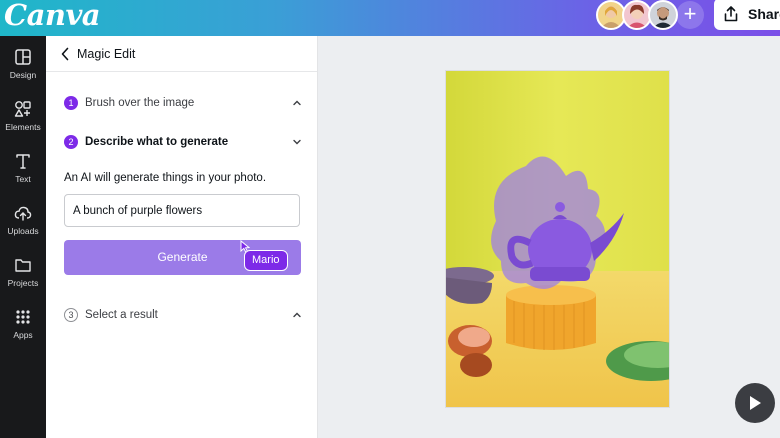 Image resolution: width=780 pixels, height=438 pixels. I want to click on cloud-upload-icon, so click(23, 213).